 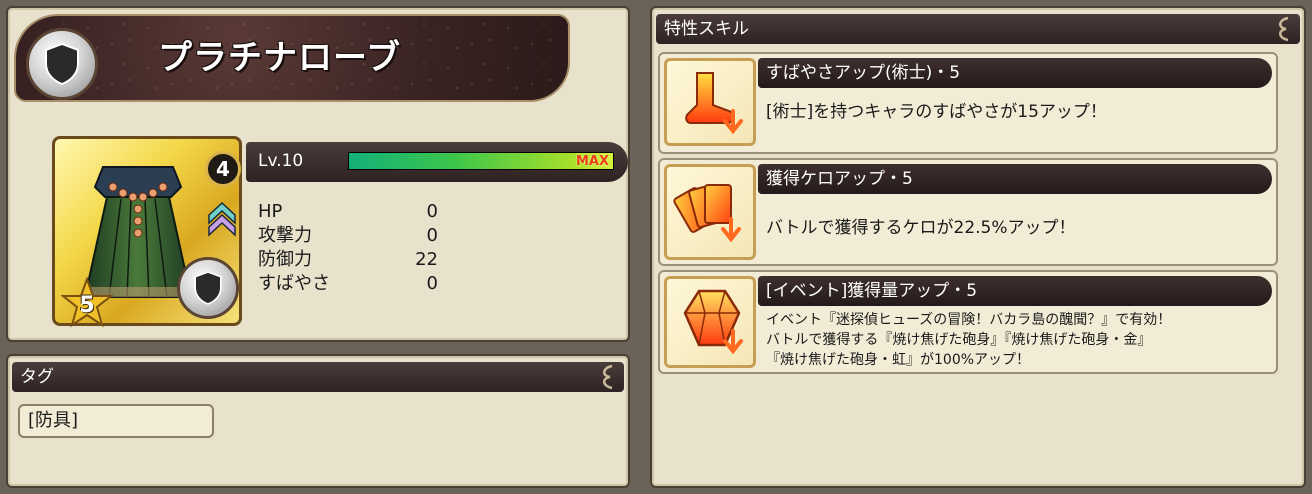 What do you see at coordinates (968, 212) in the screenshot?
I see `skill-card: 獲得ケロアップ・5 バトルで獲得するケロが22.5%アップ！` at bounding box center [968, 212].